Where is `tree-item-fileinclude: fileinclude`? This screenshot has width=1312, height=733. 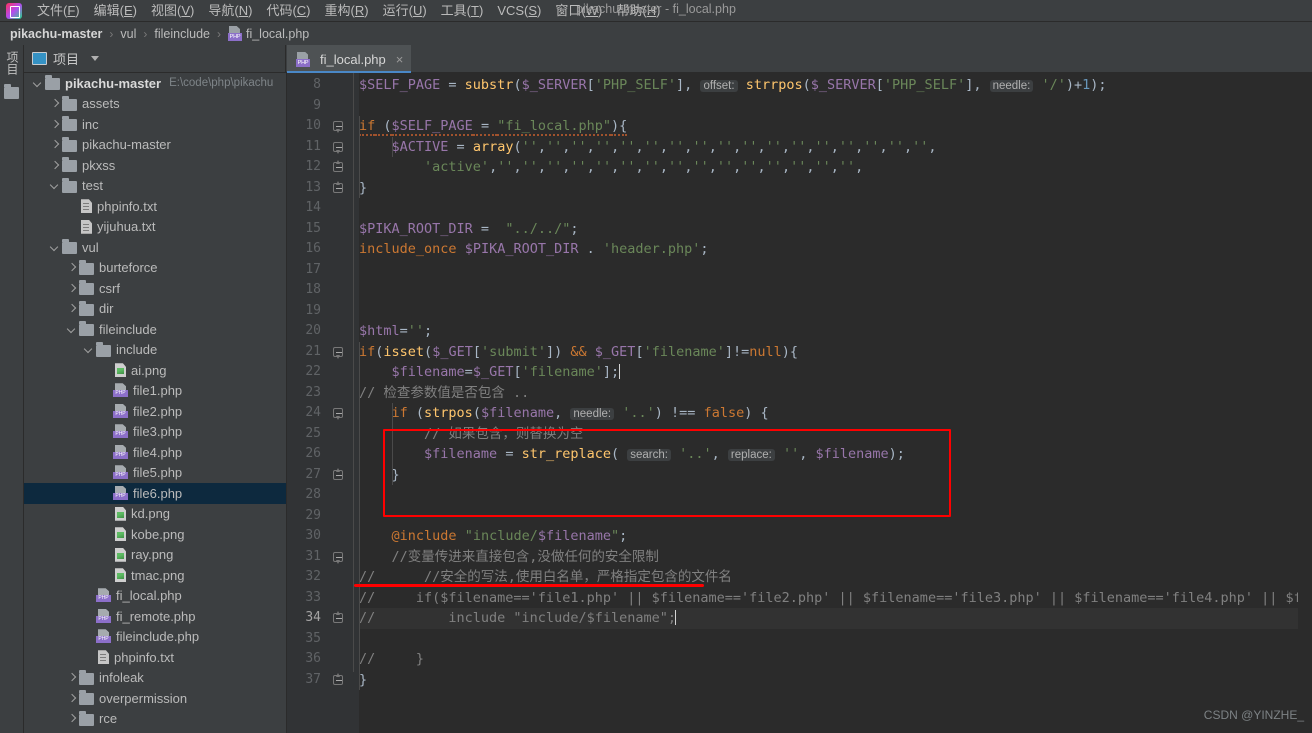
tree-item-fileinclude: fileinclude is located at coordinates (155, 329).